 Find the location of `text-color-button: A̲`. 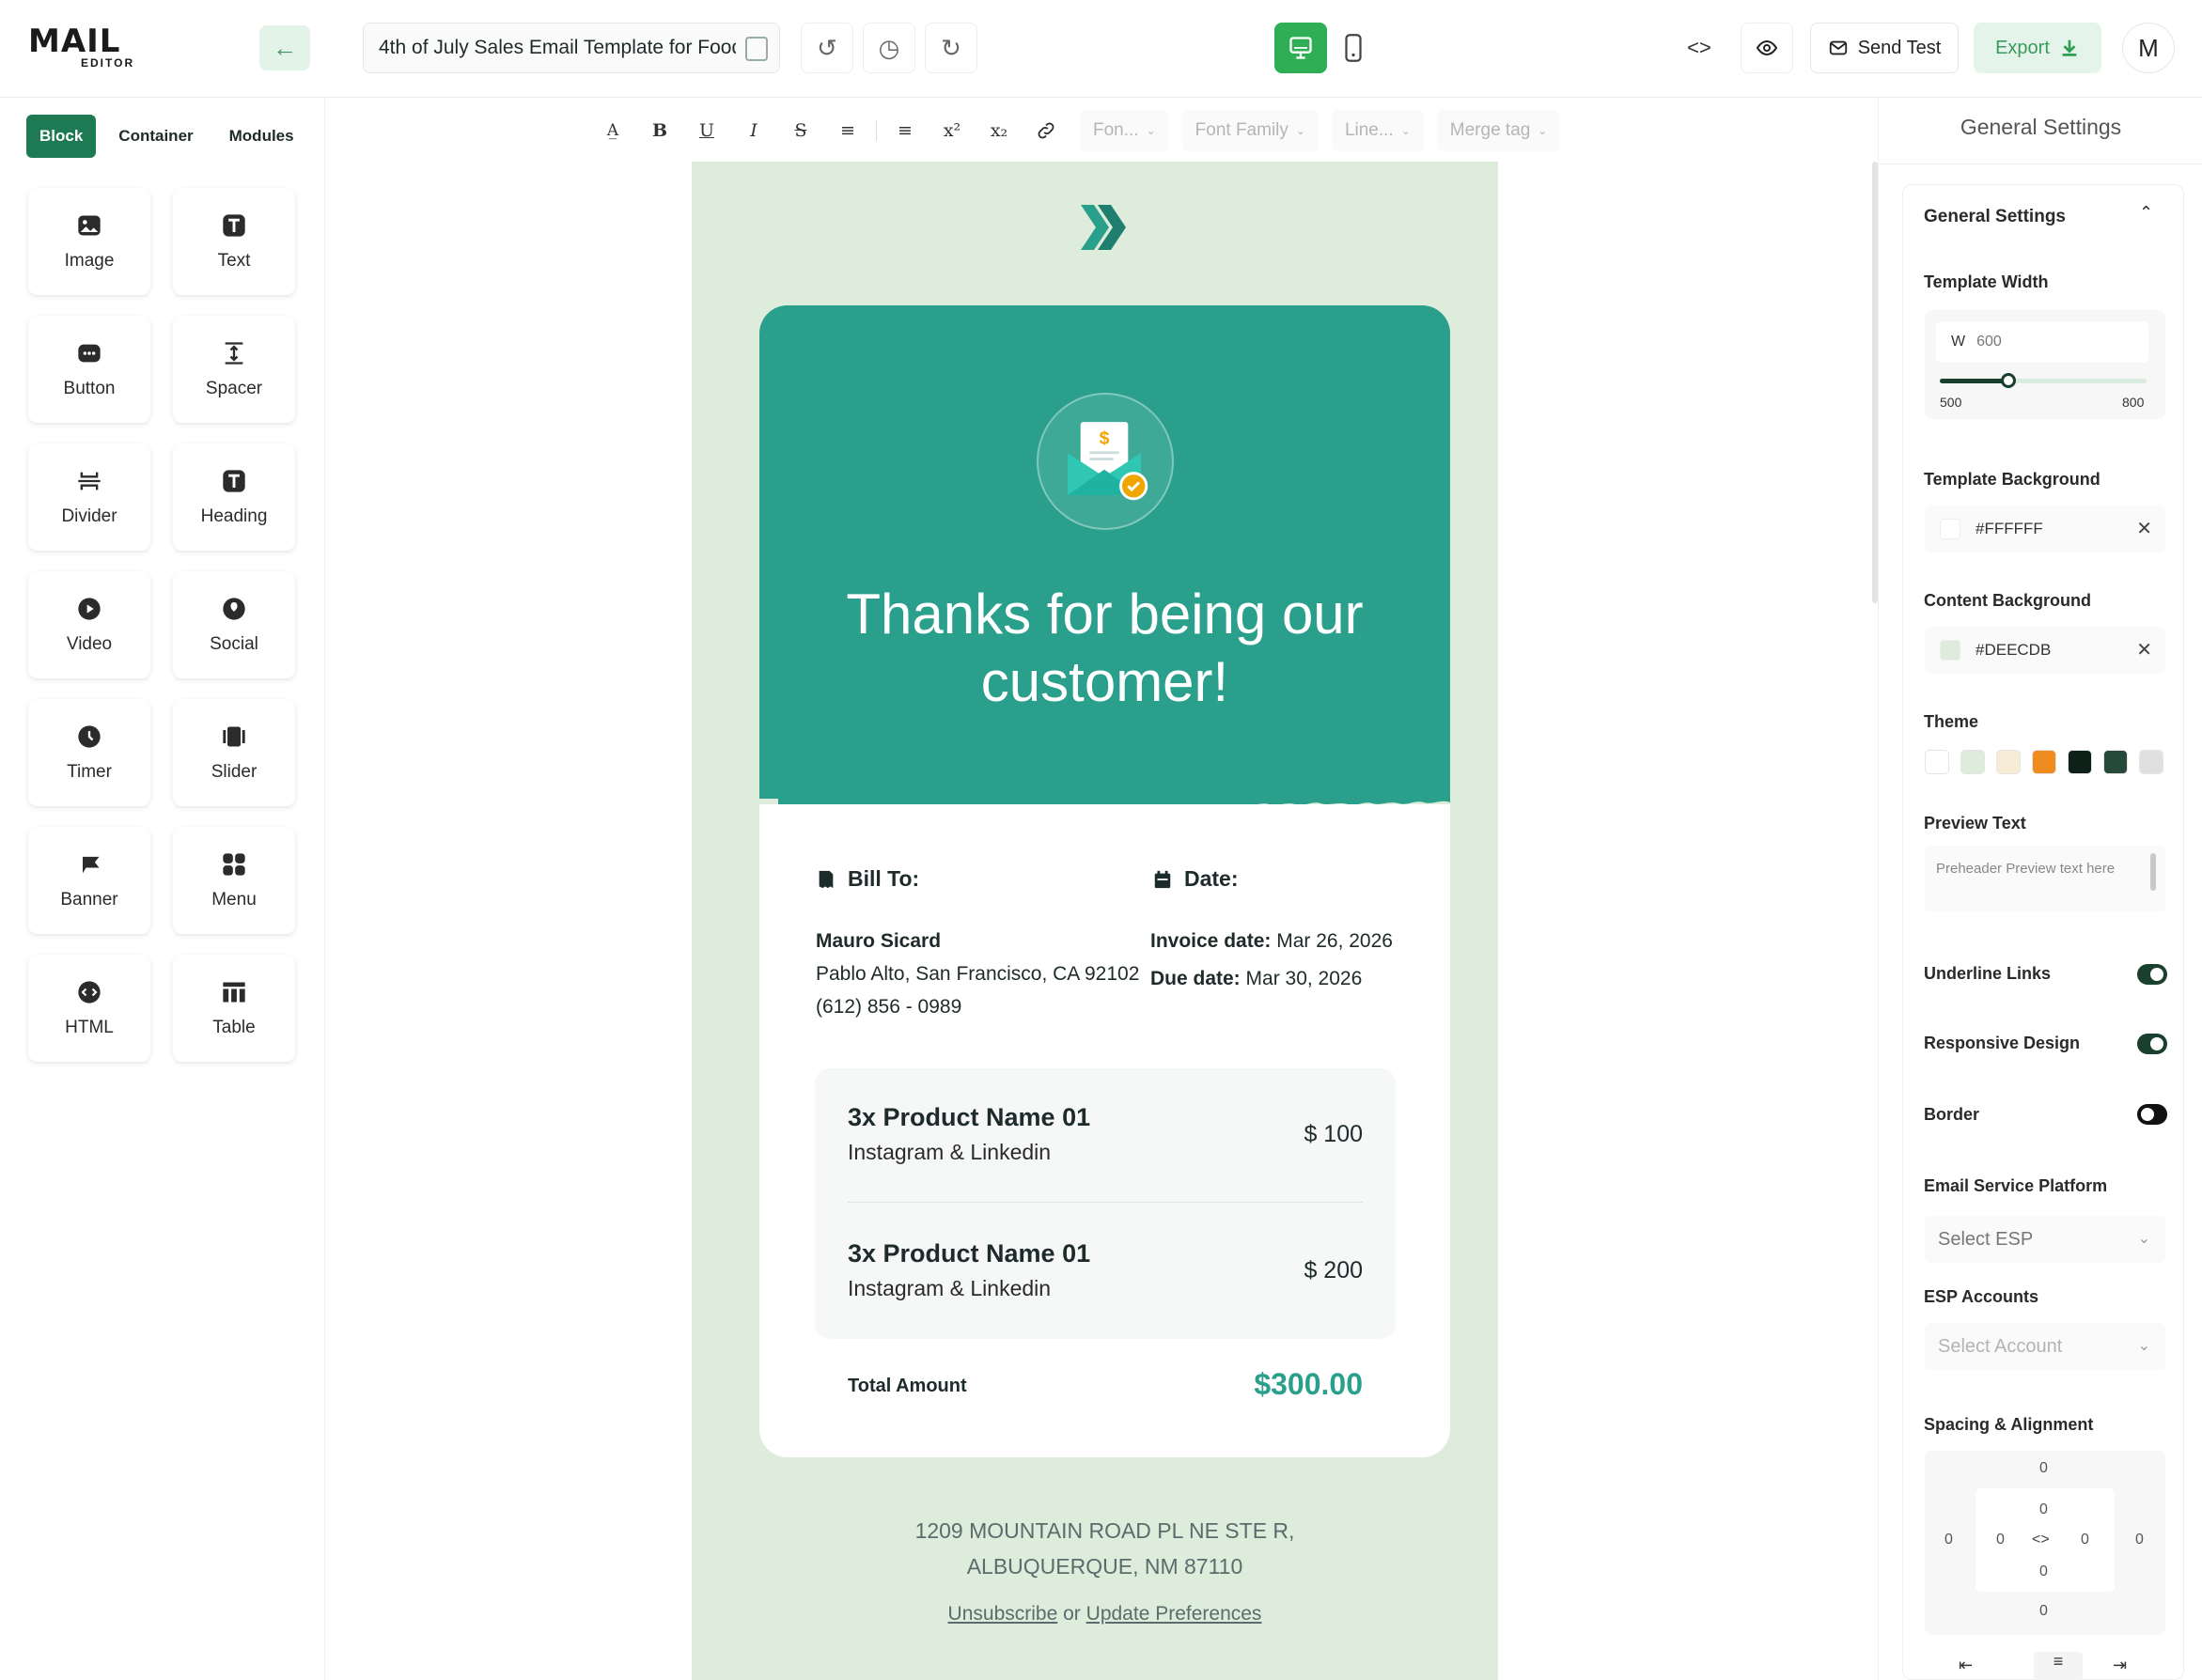

text-color-button: A̲ is located at coordinates (612, 130).